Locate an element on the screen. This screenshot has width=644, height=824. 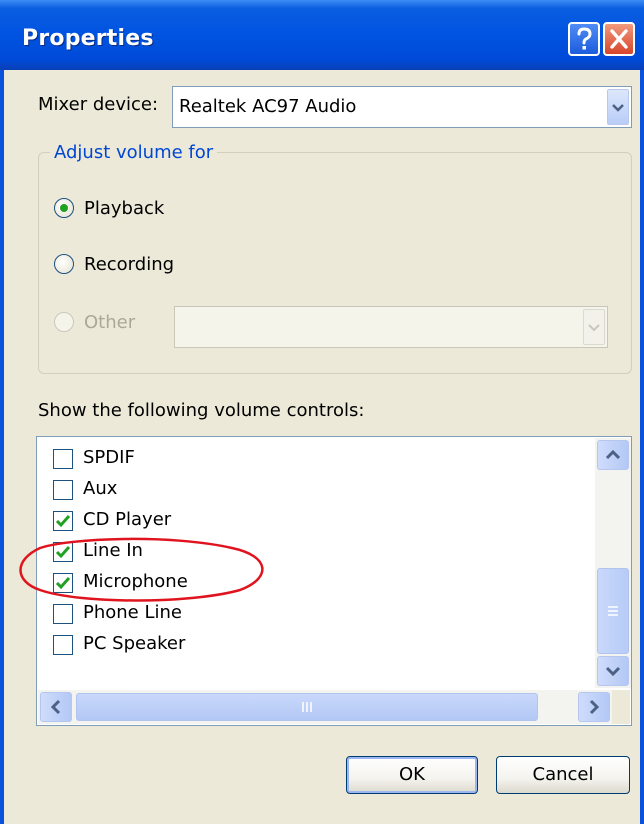
ok-button: OK is located at coordinates (412, 775).